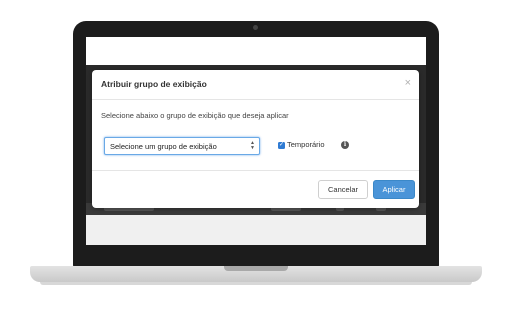 The height and width of the screenshot is (311, 512). I want to click on temporary-label: Temporário, so click(306, 144).